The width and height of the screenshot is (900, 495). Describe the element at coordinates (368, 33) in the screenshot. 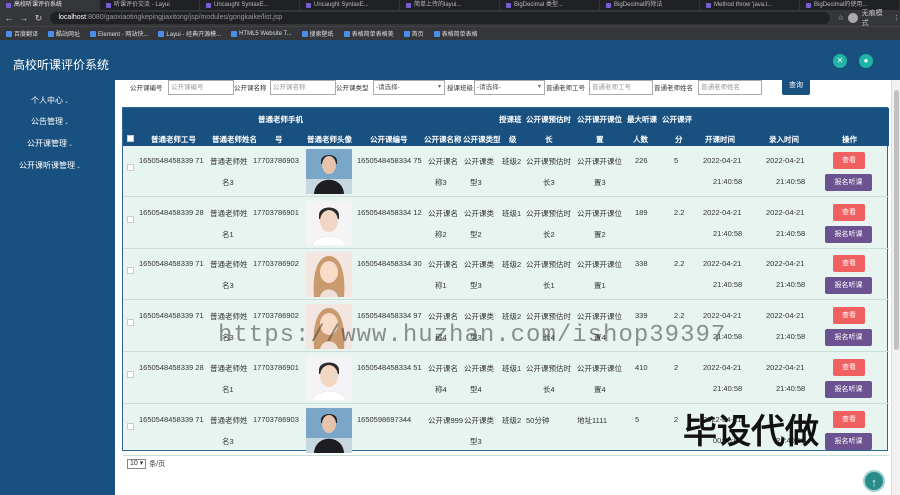

I see `bookmark-item: 表格简单表格美` at that location.